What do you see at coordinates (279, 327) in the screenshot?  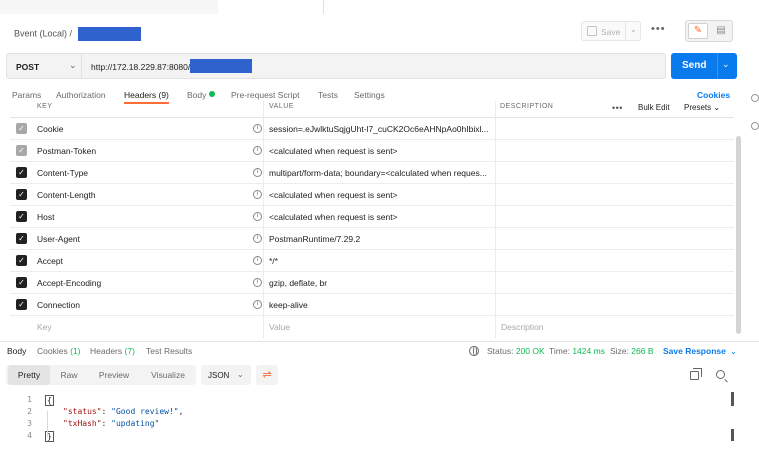 I see `new-value-input: Value` at bounding box center [279, 327].